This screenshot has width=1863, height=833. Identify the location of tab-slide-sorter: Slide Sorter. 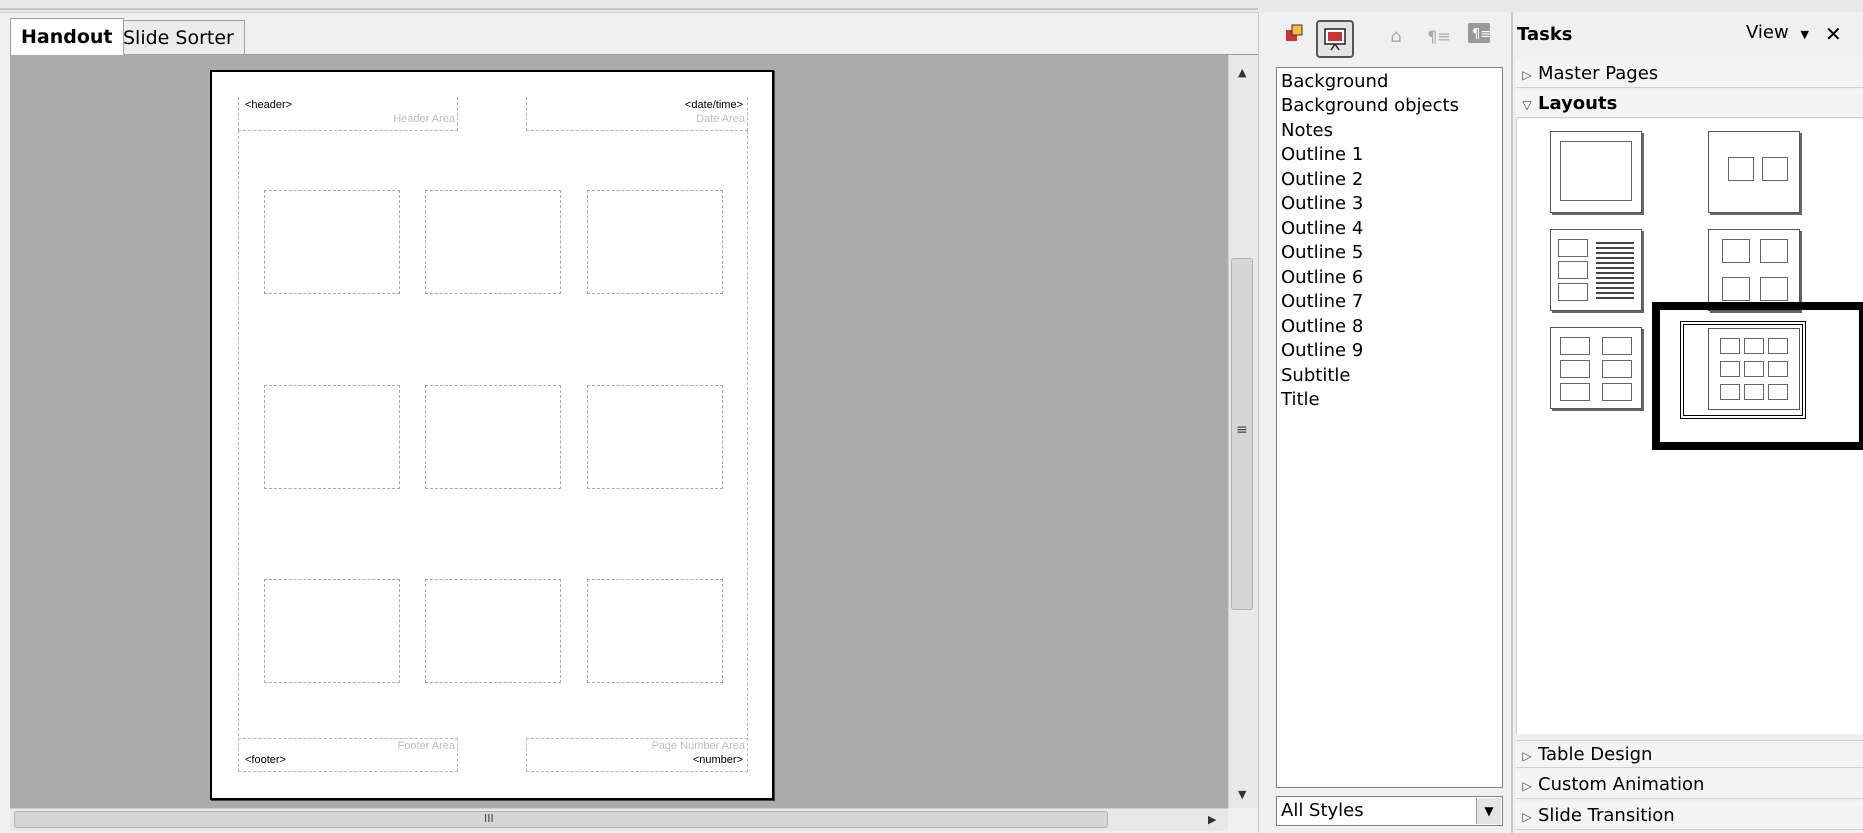
(178, 37).